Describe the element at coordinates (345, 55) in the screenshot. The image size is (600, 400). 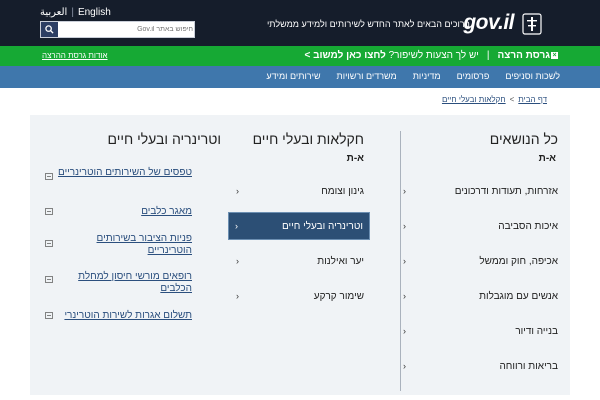
I see `feedback-link: לחצו כאן למשוב >` at that location.